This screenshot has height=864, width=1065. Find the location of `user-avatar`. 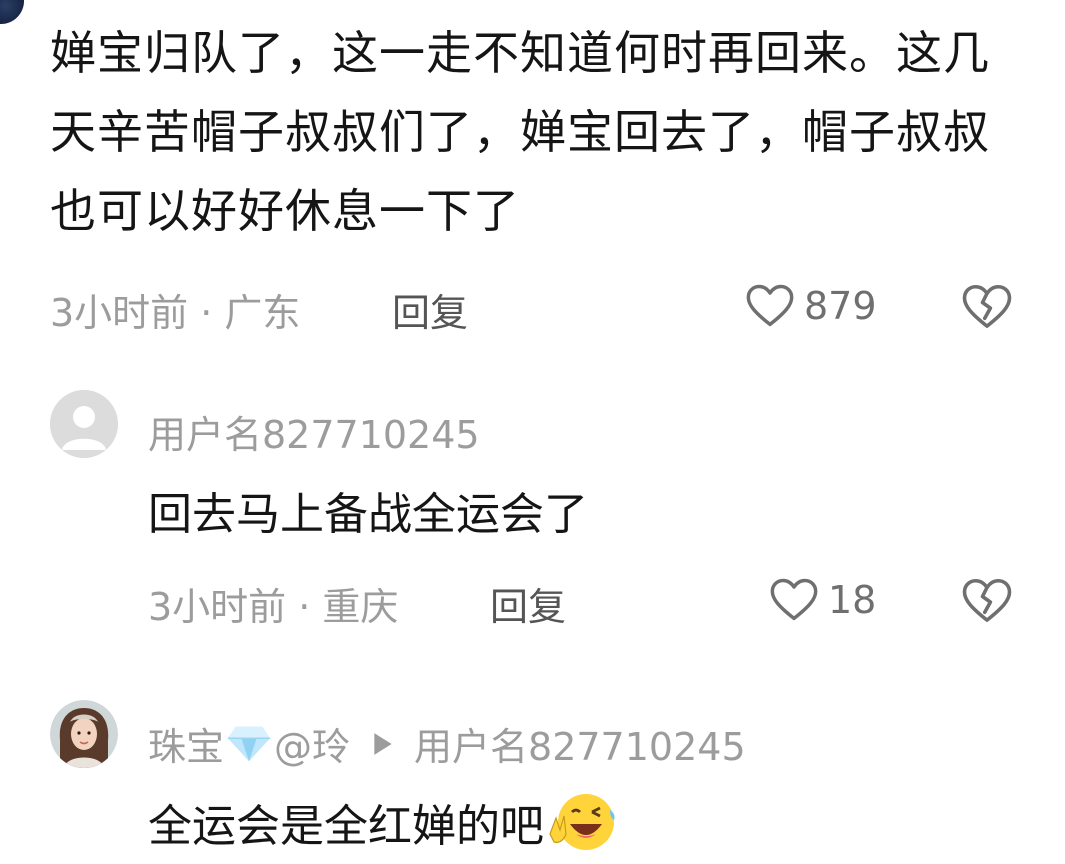

user-avatar is located at coordinates (84, 734).